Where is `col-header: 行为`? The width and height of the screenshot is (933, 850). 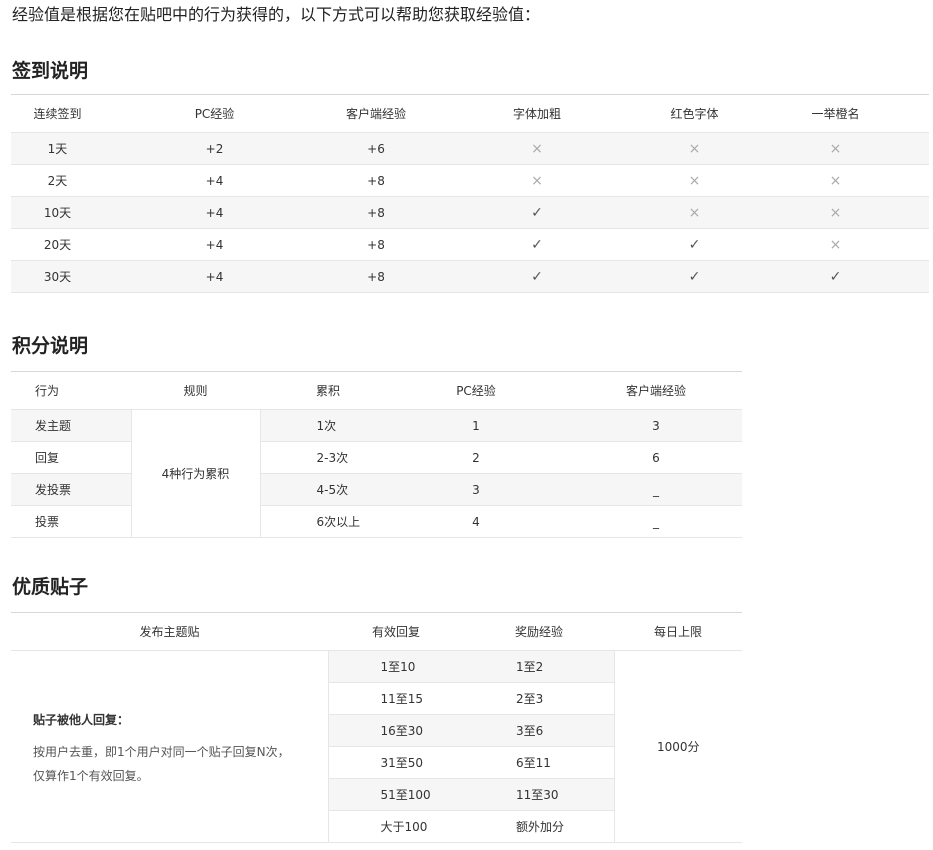
col-header: 行为 is located at coordinates (47, 391).